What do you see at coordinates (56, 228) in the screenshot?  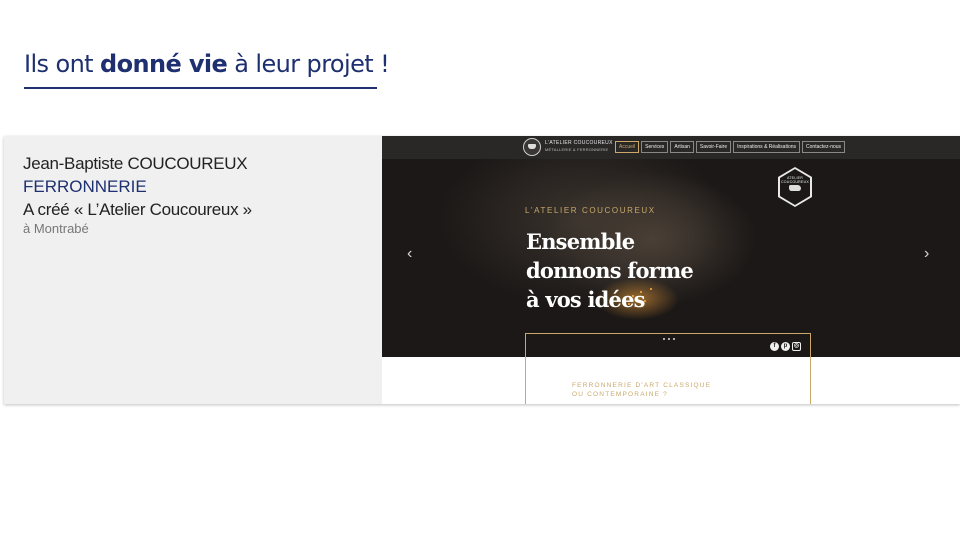 I see `location-label: à Montrabé` at bounding box center [56, 228].